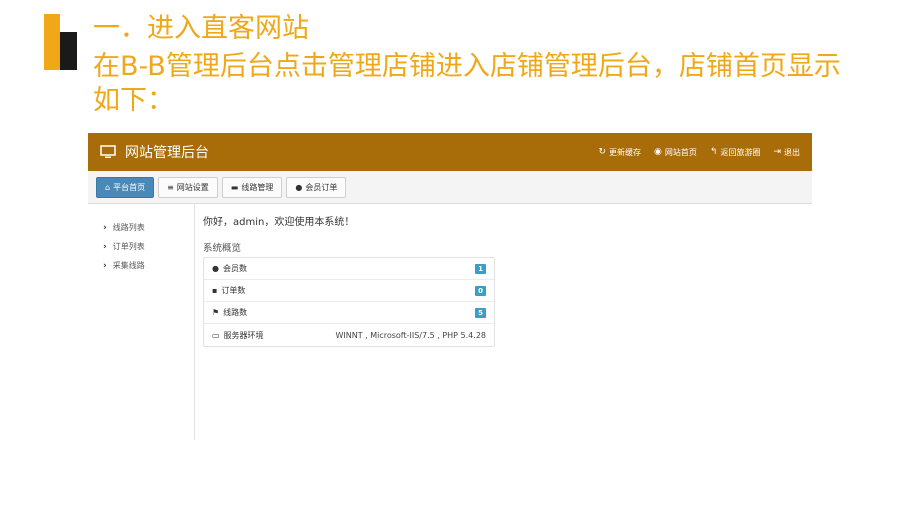  Describe the element at coordinates (233, 290) in the screenshot. I see `stat-label: 订单数` at that location.